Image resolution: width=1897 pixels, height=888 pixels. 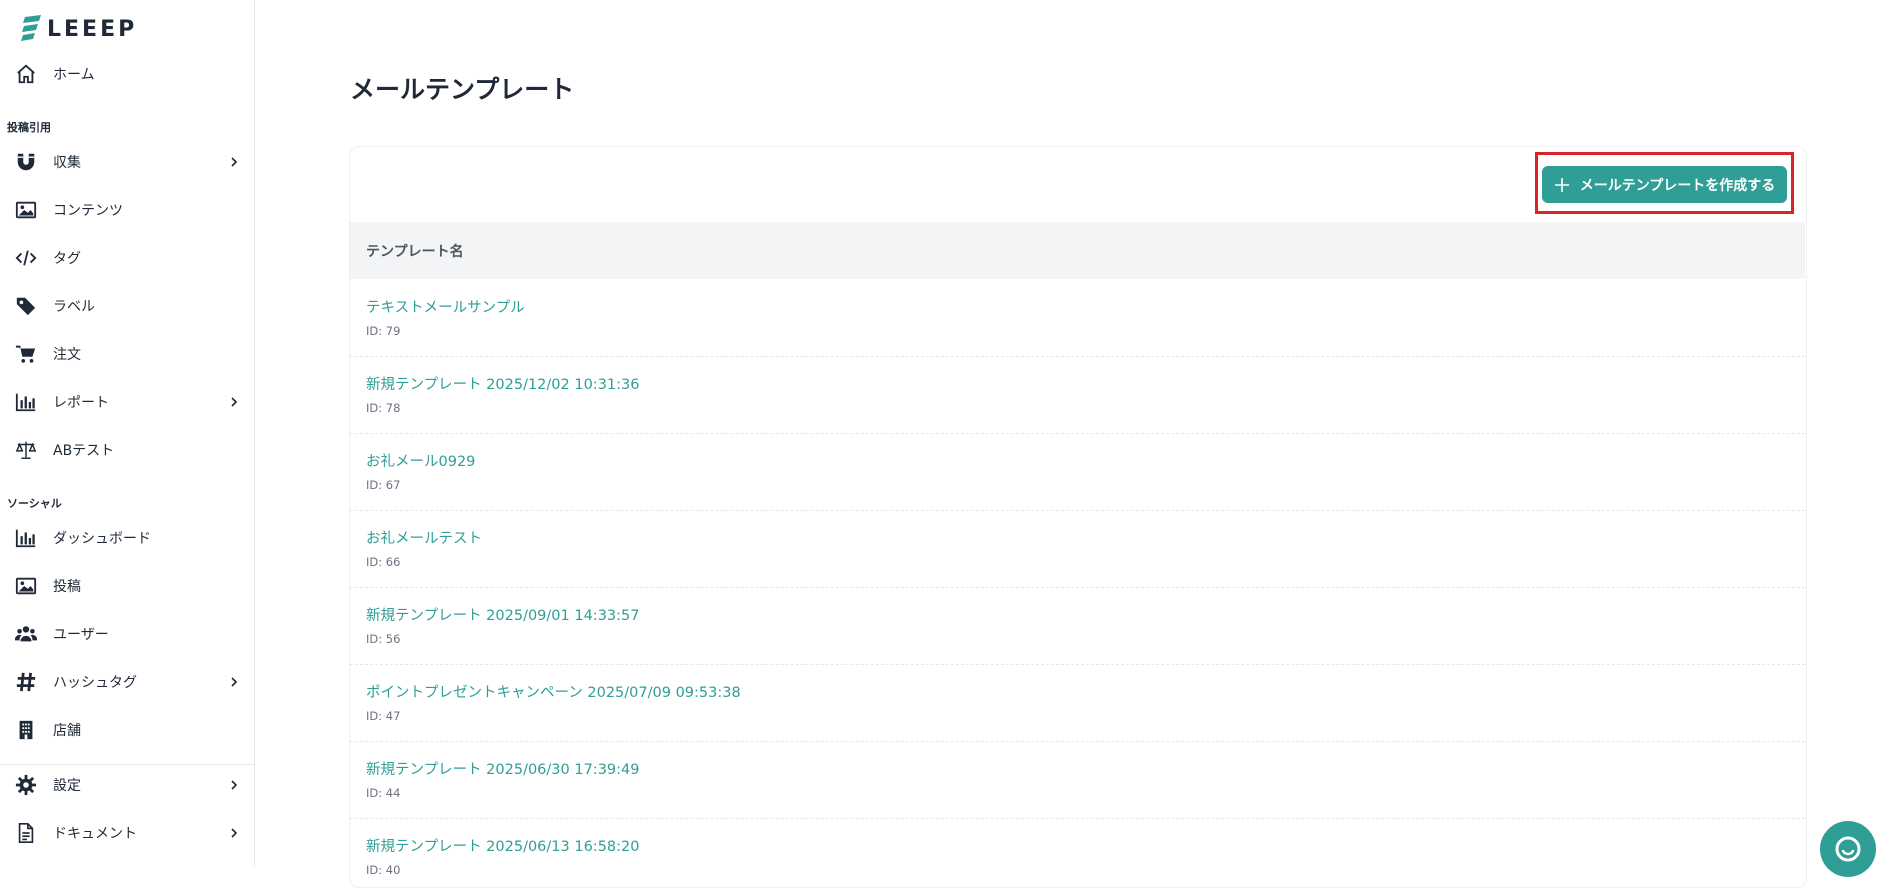 What do you see at coordinates (26, 785) in the screenshot?
I see `gear-icon` at bounding box center [26, 785].